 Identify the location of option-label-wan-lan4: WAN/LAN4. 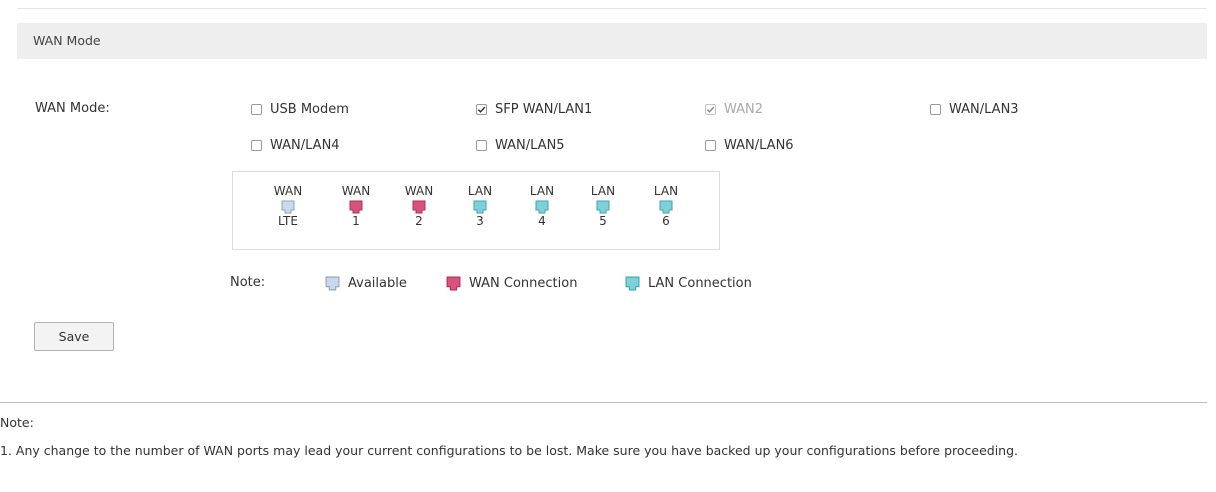
(305, 145).